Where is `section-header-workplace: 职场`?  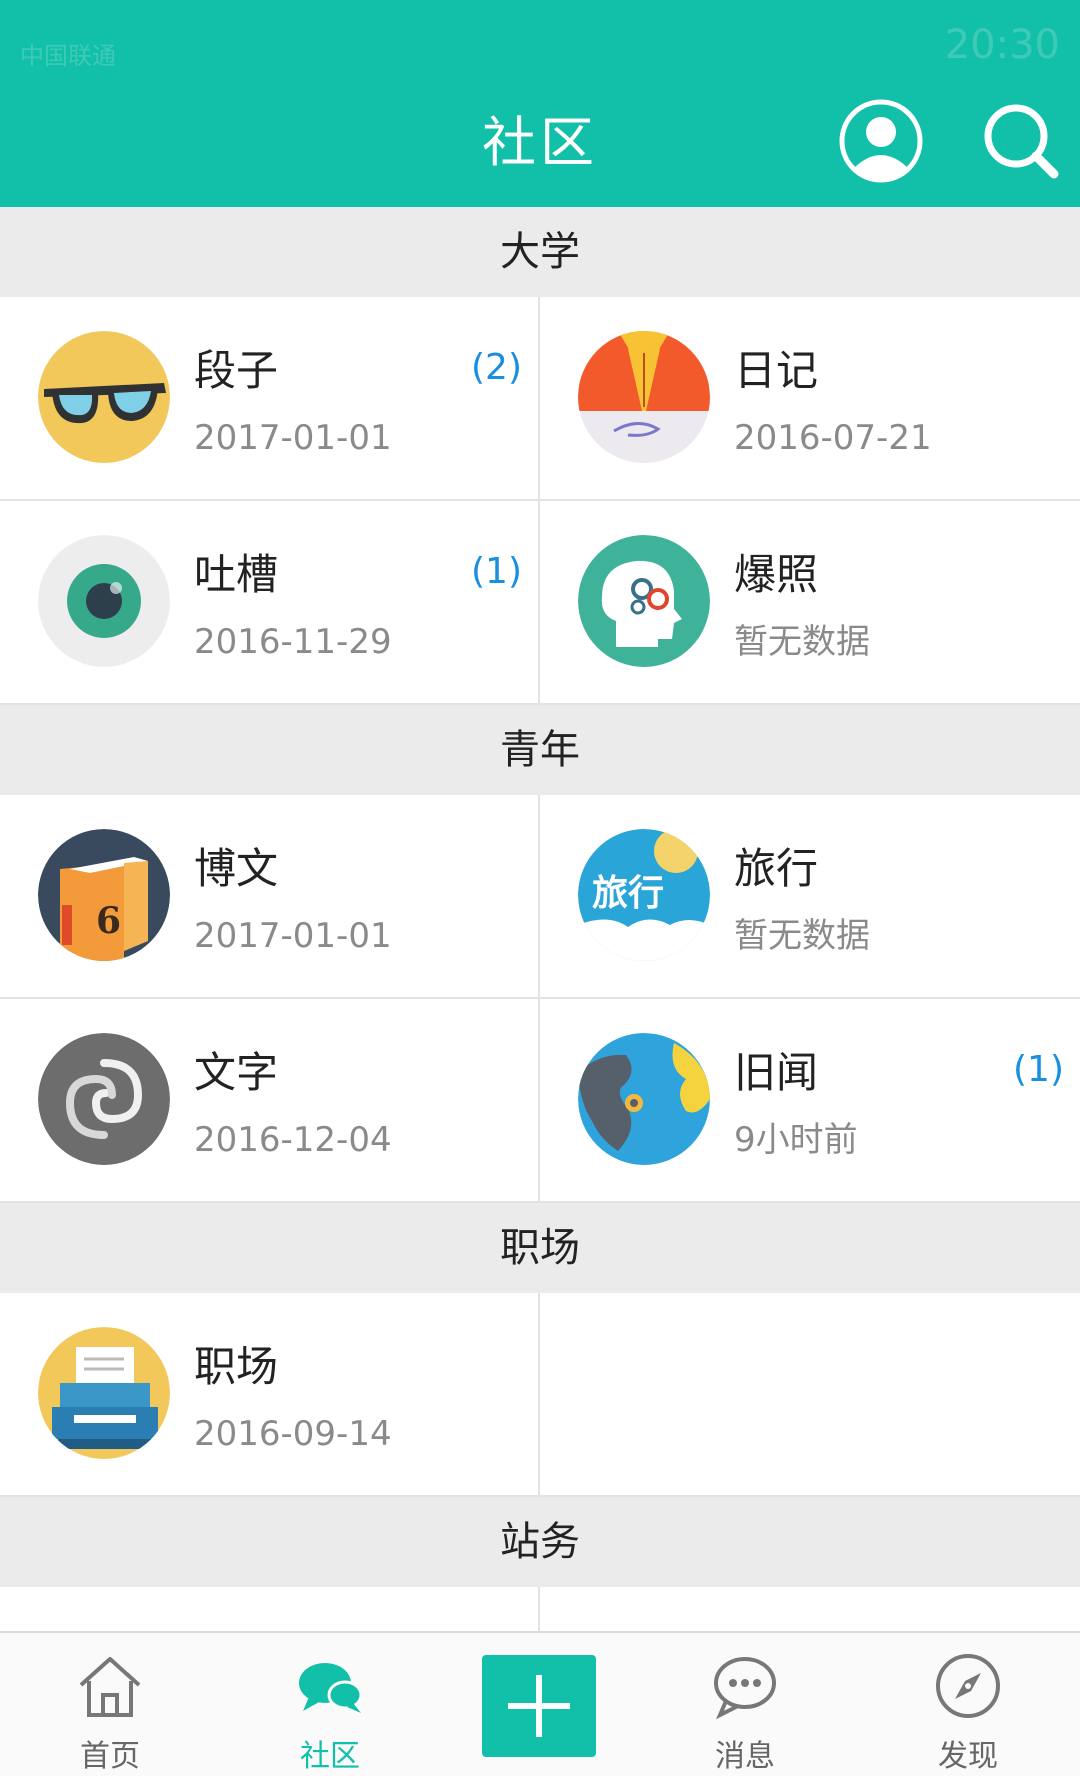
section-header-workplace: 职场 is located at coordinates (540, 1248).